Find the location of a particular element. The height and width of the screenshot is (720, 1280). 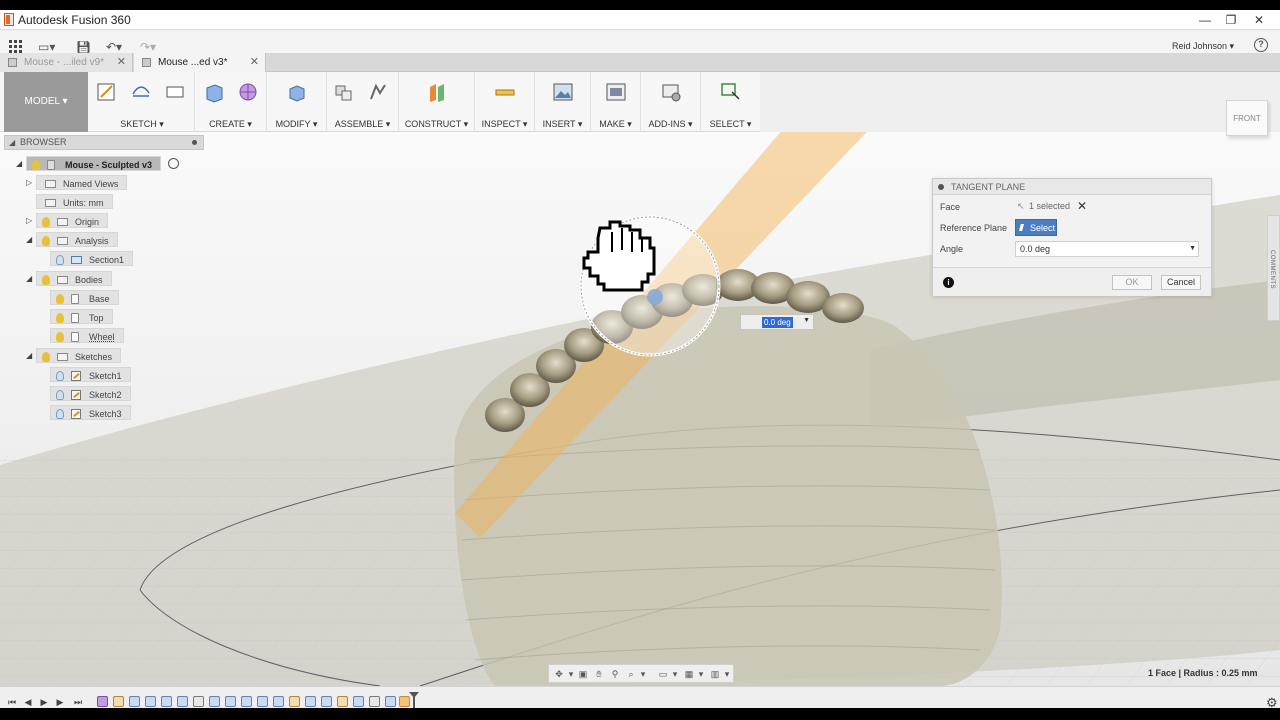

grid-dropdown-icon: ▾ is located at coordinates (701, 674).